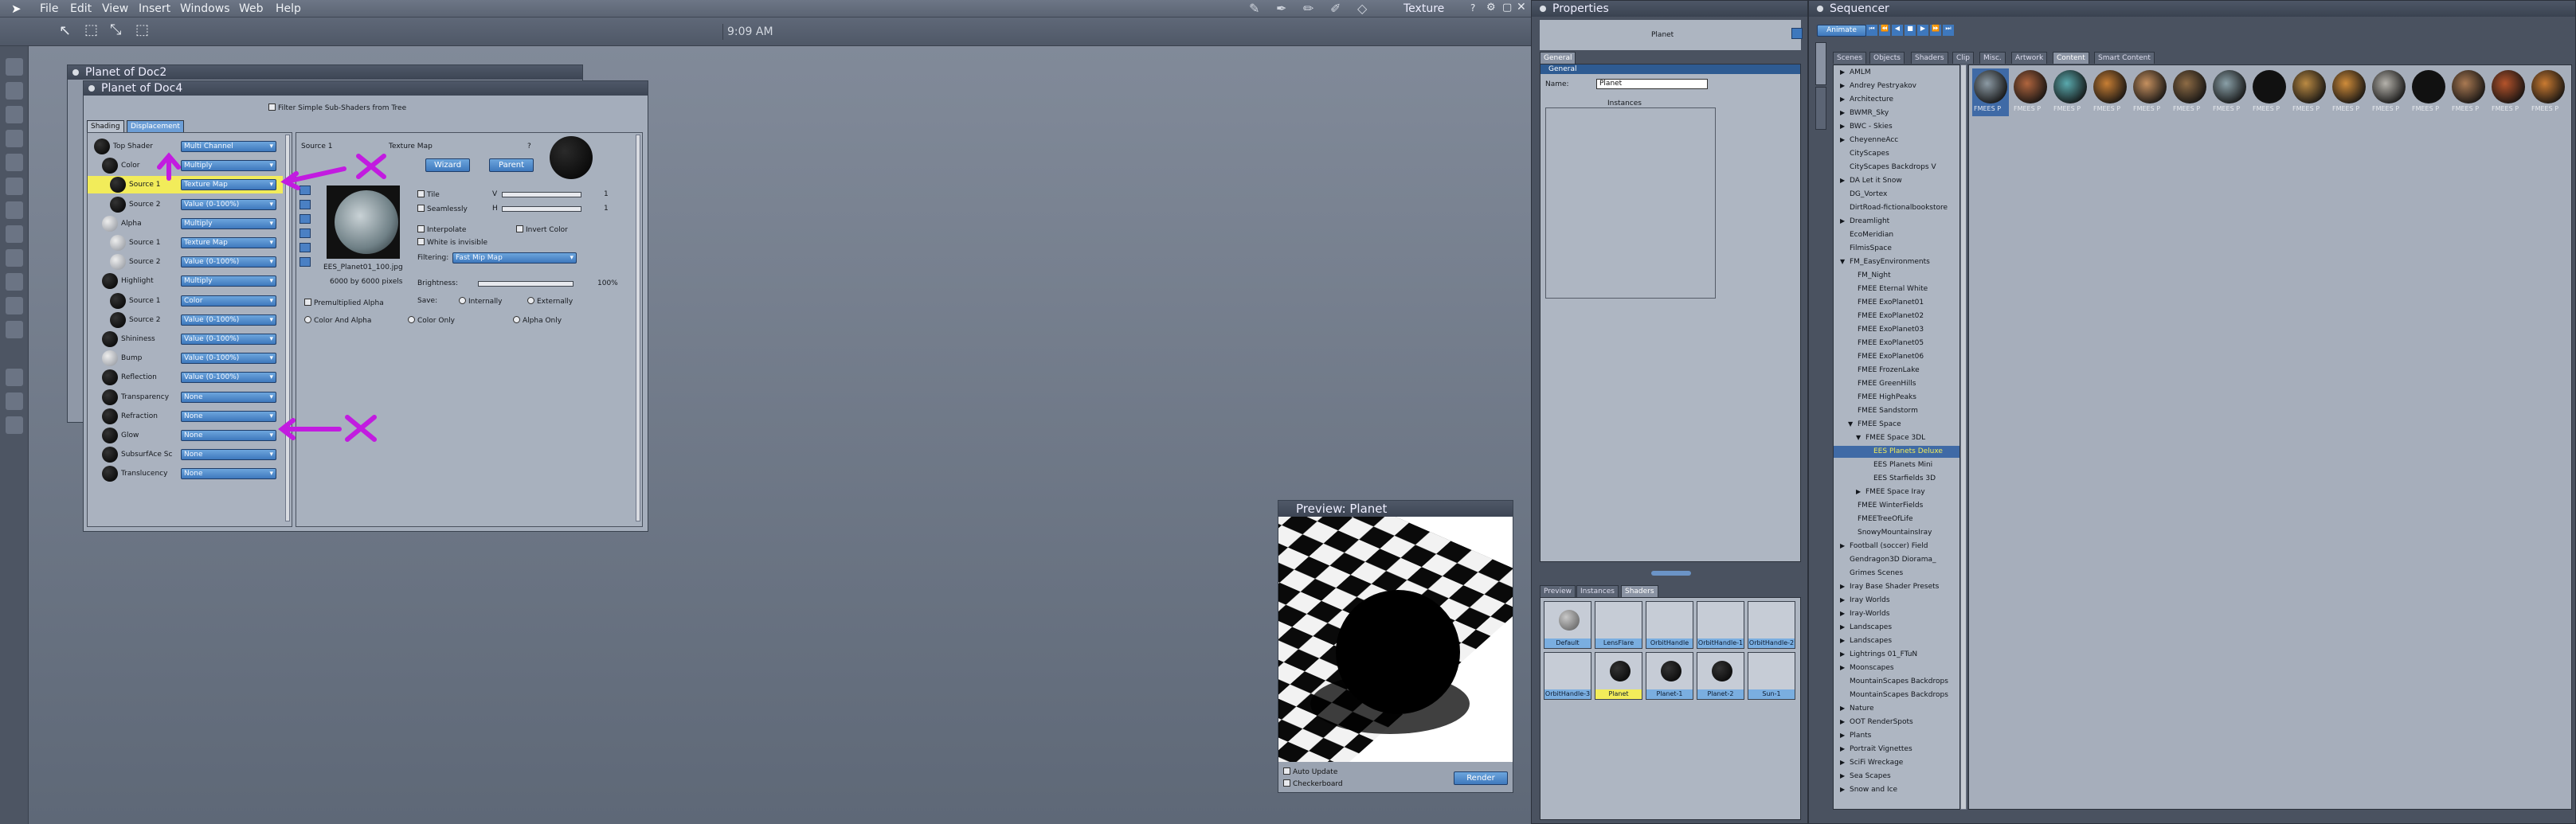  Describe the element at coordinates (2124, 58) in the screenshot. I see `sequencer-tab: Smart Content` at that location.